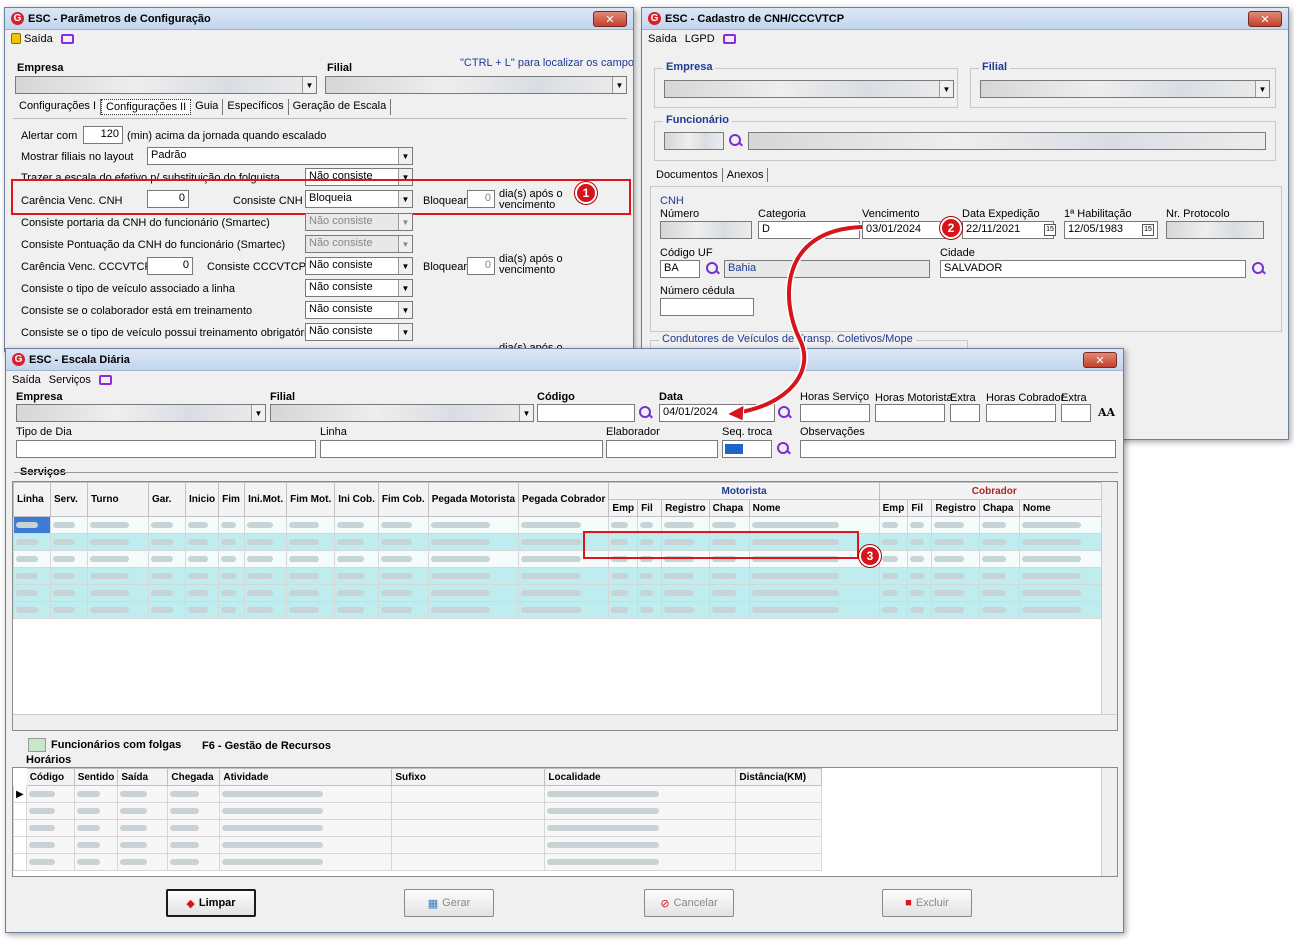 The width and height of the screenshot is (1294, 941). I want to click on col-linha: Linha, so click(32, 499).